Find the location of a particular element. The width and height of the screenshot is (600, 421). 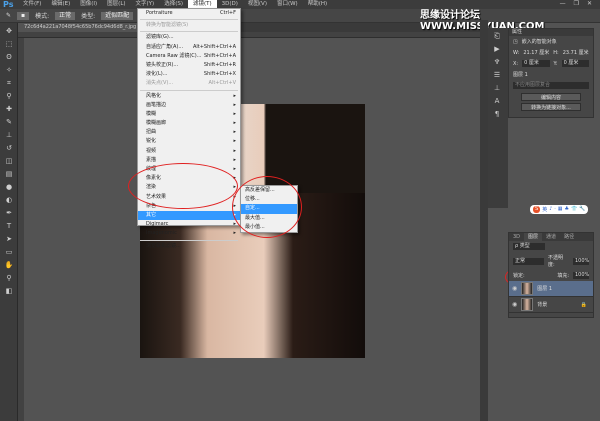

menu-item-filter-group: 素描 ▸ is located at coordinates (189, 160).